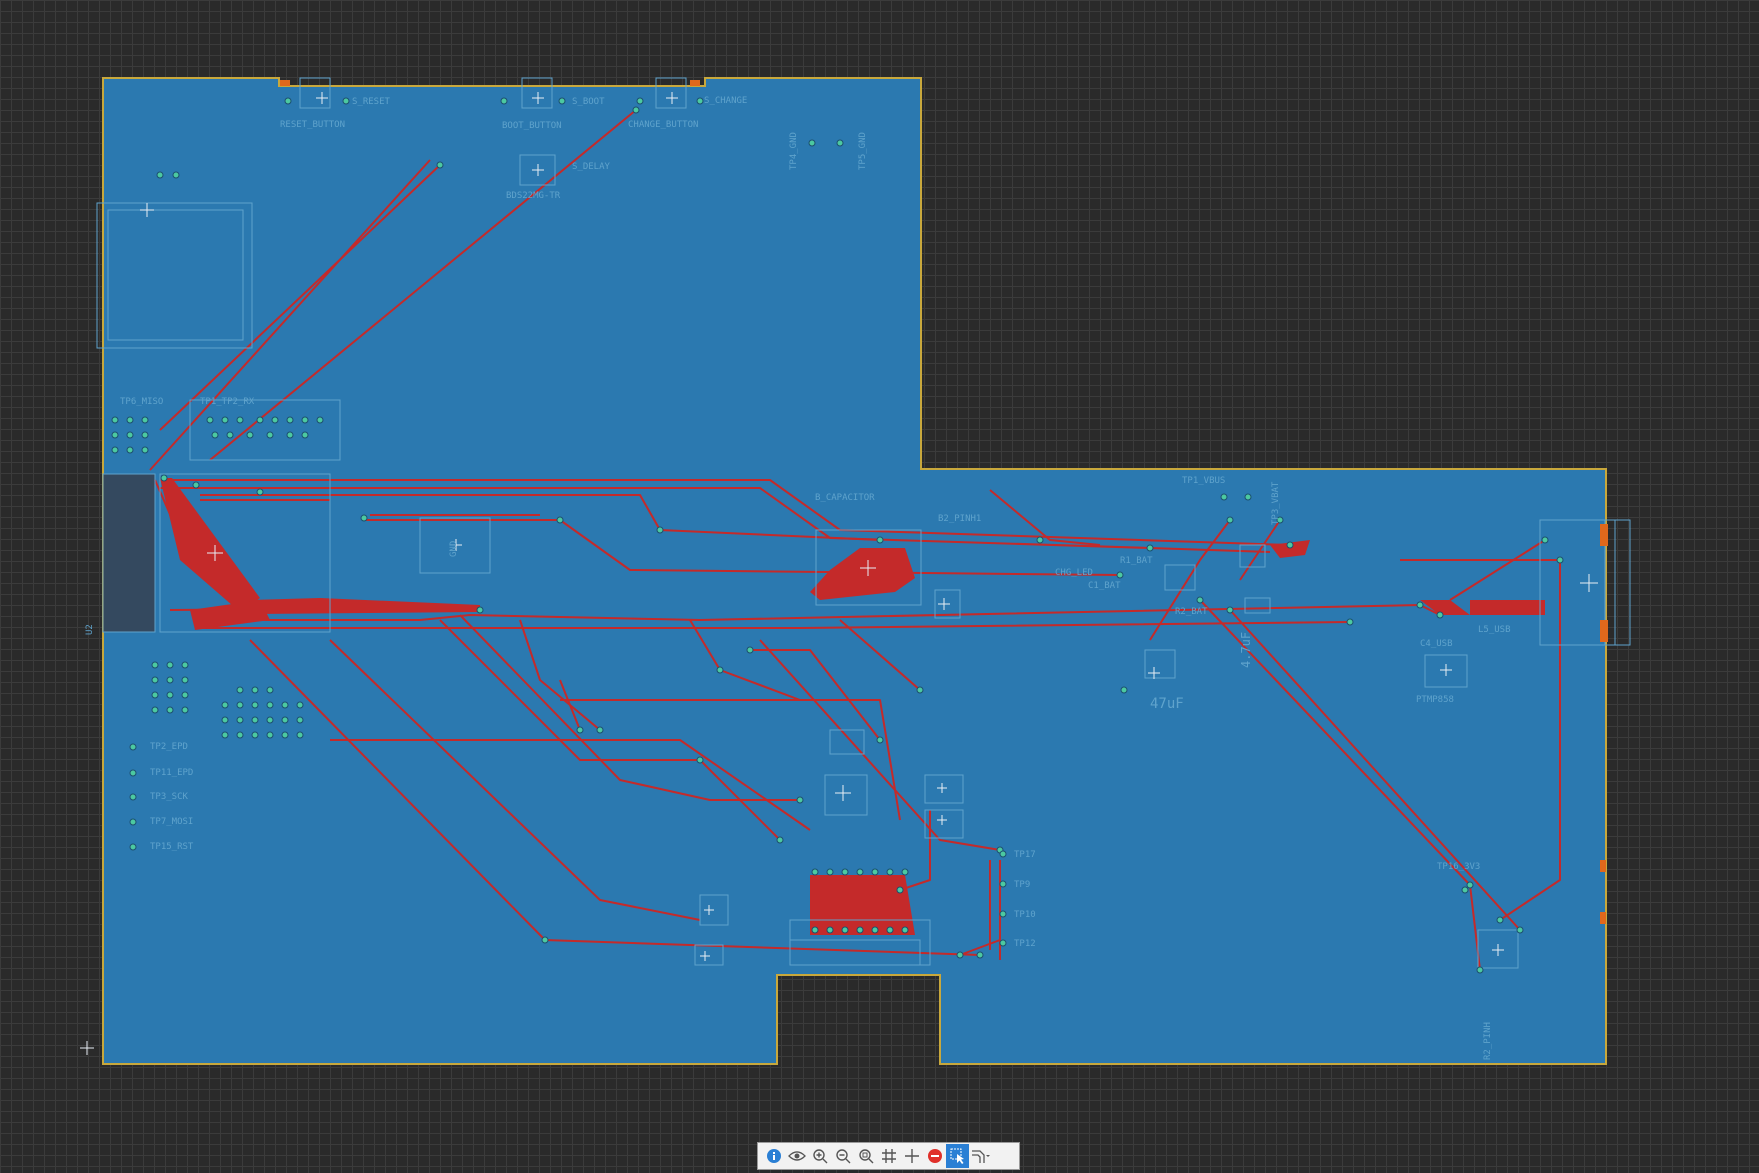 The image size is (1759, 1173). What do you see at coordinates (1458, 867) in the screenshot?
I see `label-tp16-3v3: TP16_3V3` at bounding box center [1458, 867].